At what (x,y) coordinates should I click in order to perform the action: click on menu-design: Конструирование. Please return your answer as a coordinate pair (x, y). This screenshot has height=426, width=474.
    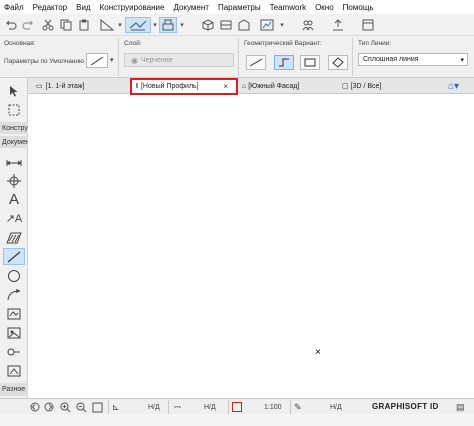
    Looking at the image, I should click on (132, 7).